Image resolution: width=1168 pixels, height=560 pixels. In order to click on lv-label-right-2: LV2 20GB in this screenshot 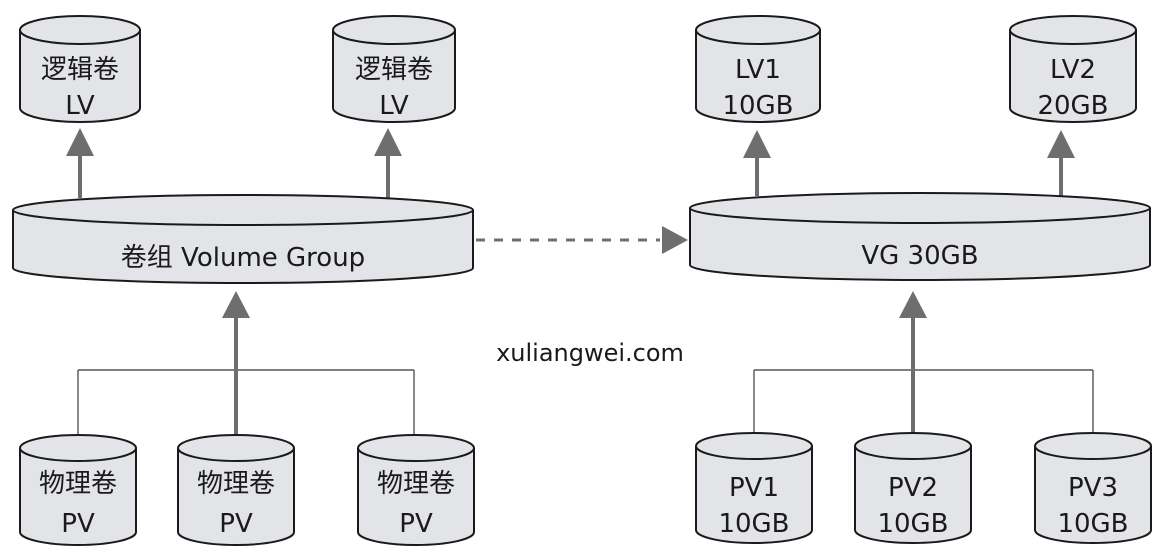, I will do `click(1073, 88)`.